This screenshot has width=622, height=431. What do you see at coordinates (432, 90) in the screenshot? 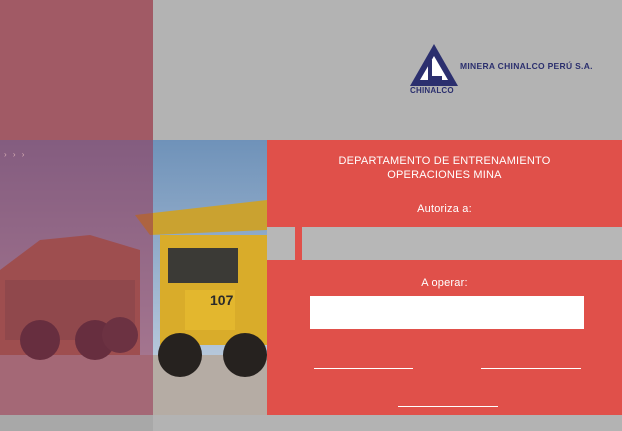
I see `brand-name: CHINALCO` at bounding box center [432, 90].